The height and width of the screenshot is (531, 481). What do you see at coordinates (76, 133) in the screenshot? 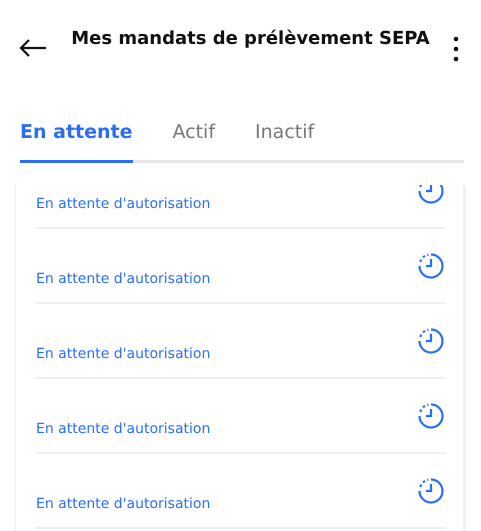
I see `tab: En attente` at bounding box center [76, 133].